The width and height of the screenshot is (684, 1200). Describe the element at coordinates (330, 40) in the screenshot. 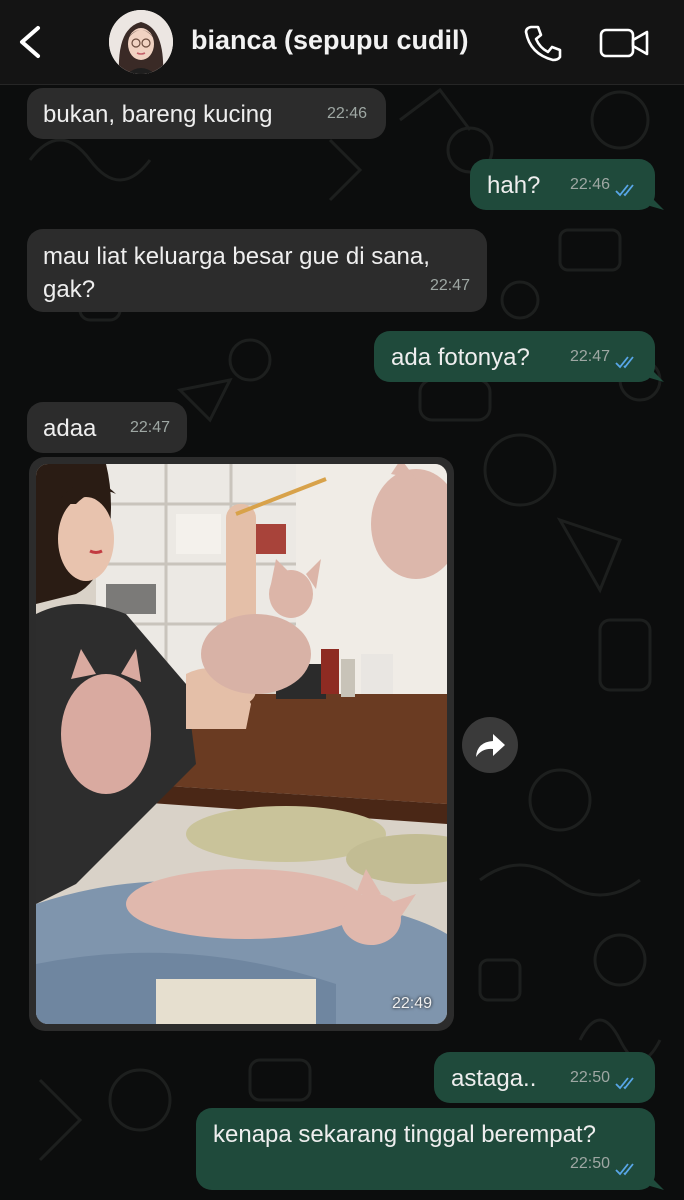

I see `contact-name: bianca (sepupu cudil)` at that location.